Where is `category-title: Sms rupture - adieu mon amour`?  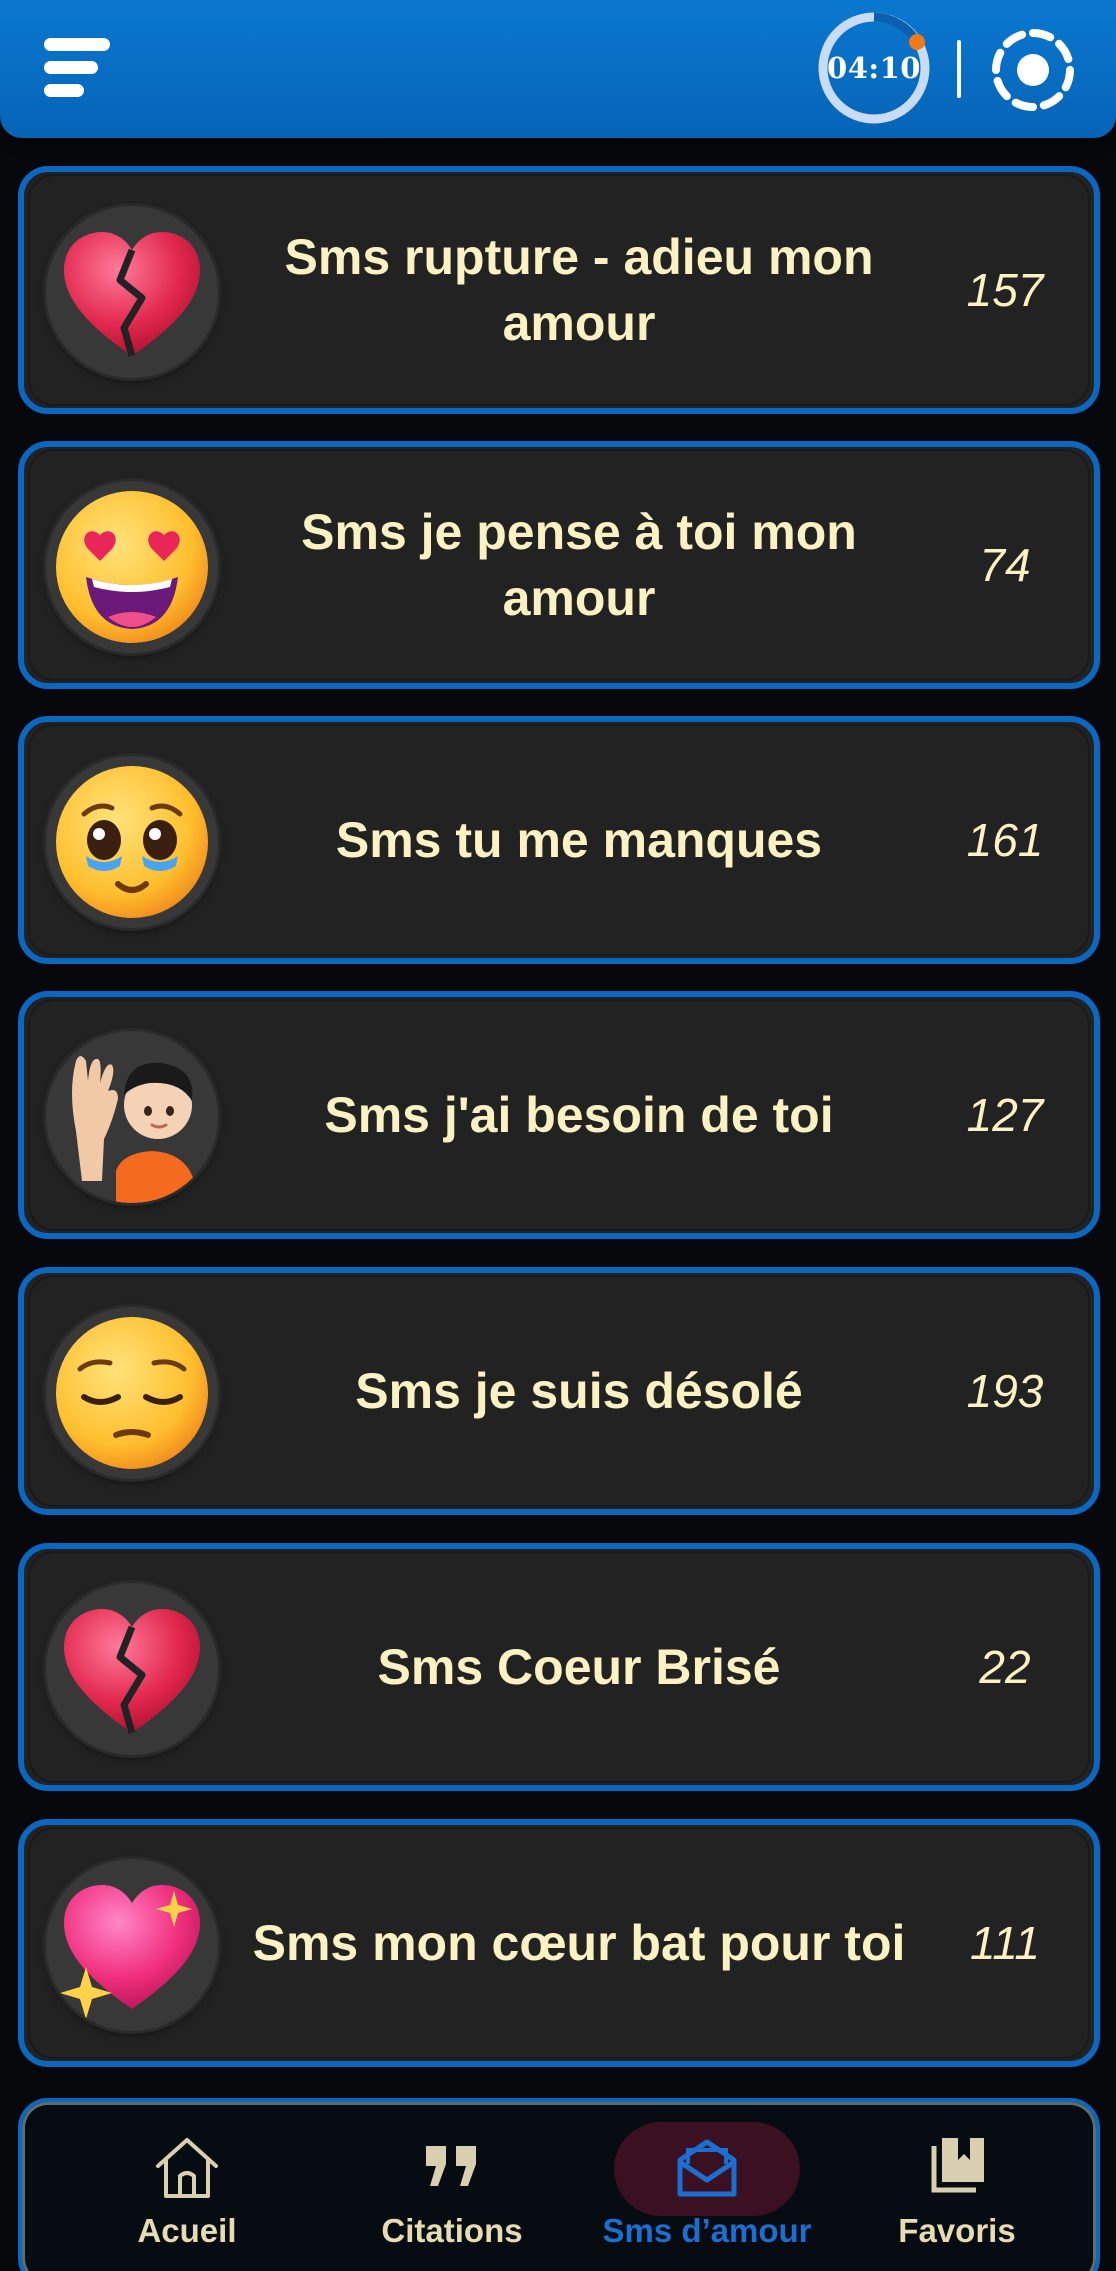
category-title: Sms rupture - adieu mon amour is located at coordinates (579, 290).